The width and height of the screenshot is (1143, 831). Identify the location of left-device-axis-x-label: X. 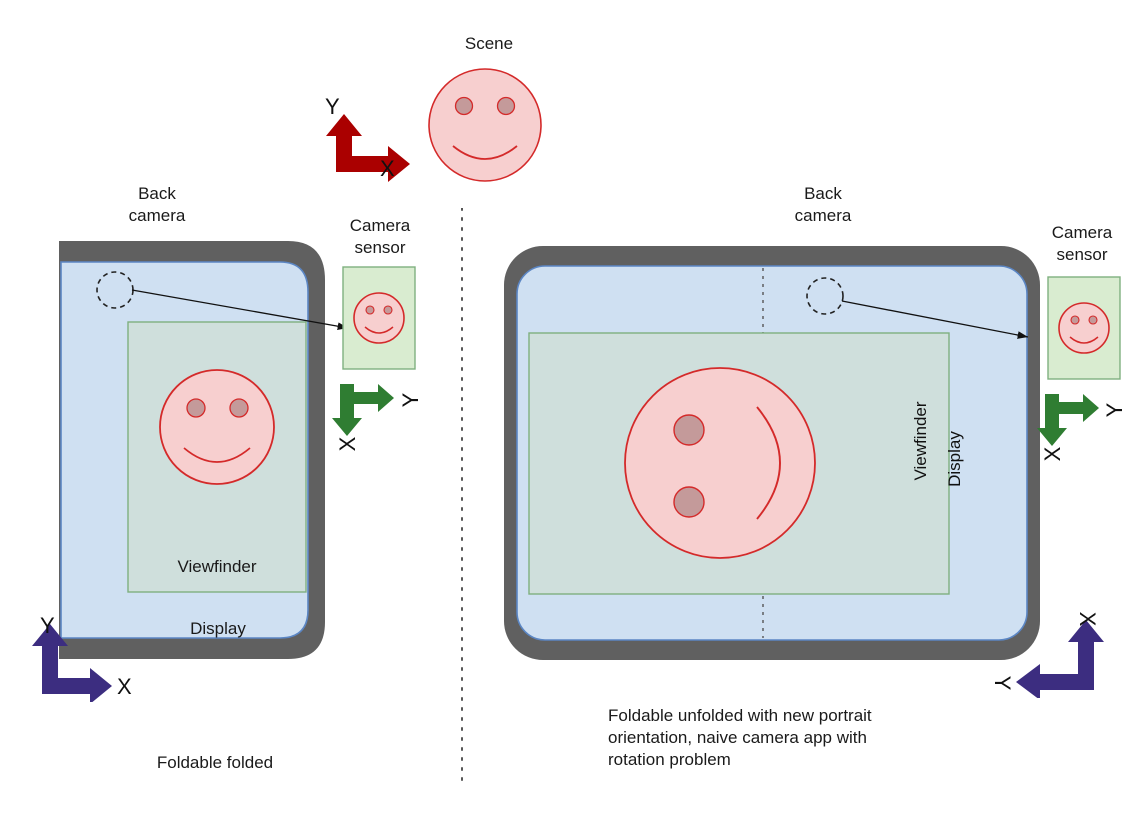
(124, 686).